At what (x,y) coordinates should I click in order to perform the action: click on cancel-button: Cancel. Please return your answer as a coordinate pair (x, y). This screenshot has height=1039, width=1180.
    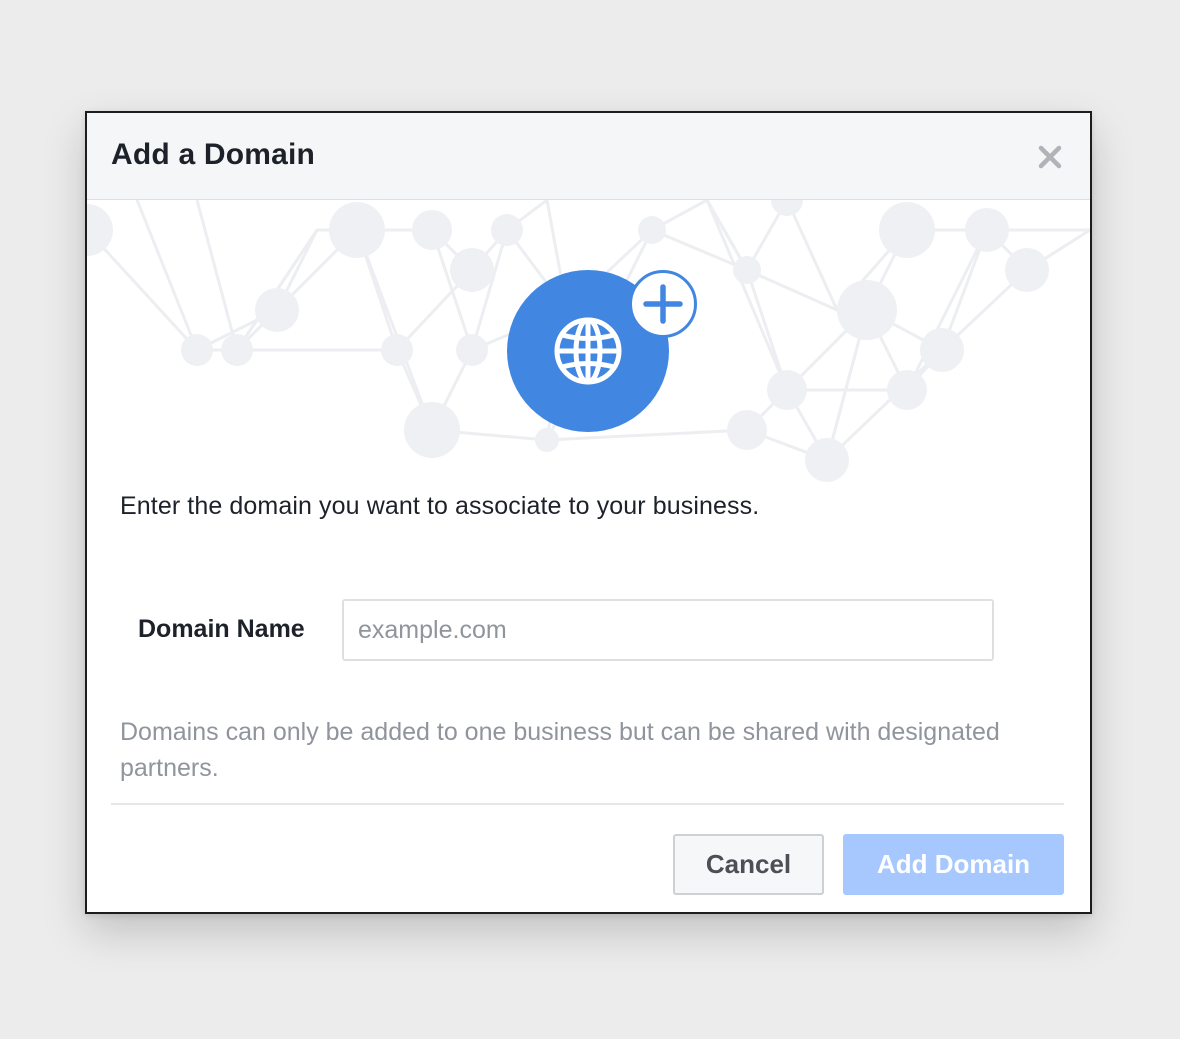
    Looking at the image, I should click on (748, 864).